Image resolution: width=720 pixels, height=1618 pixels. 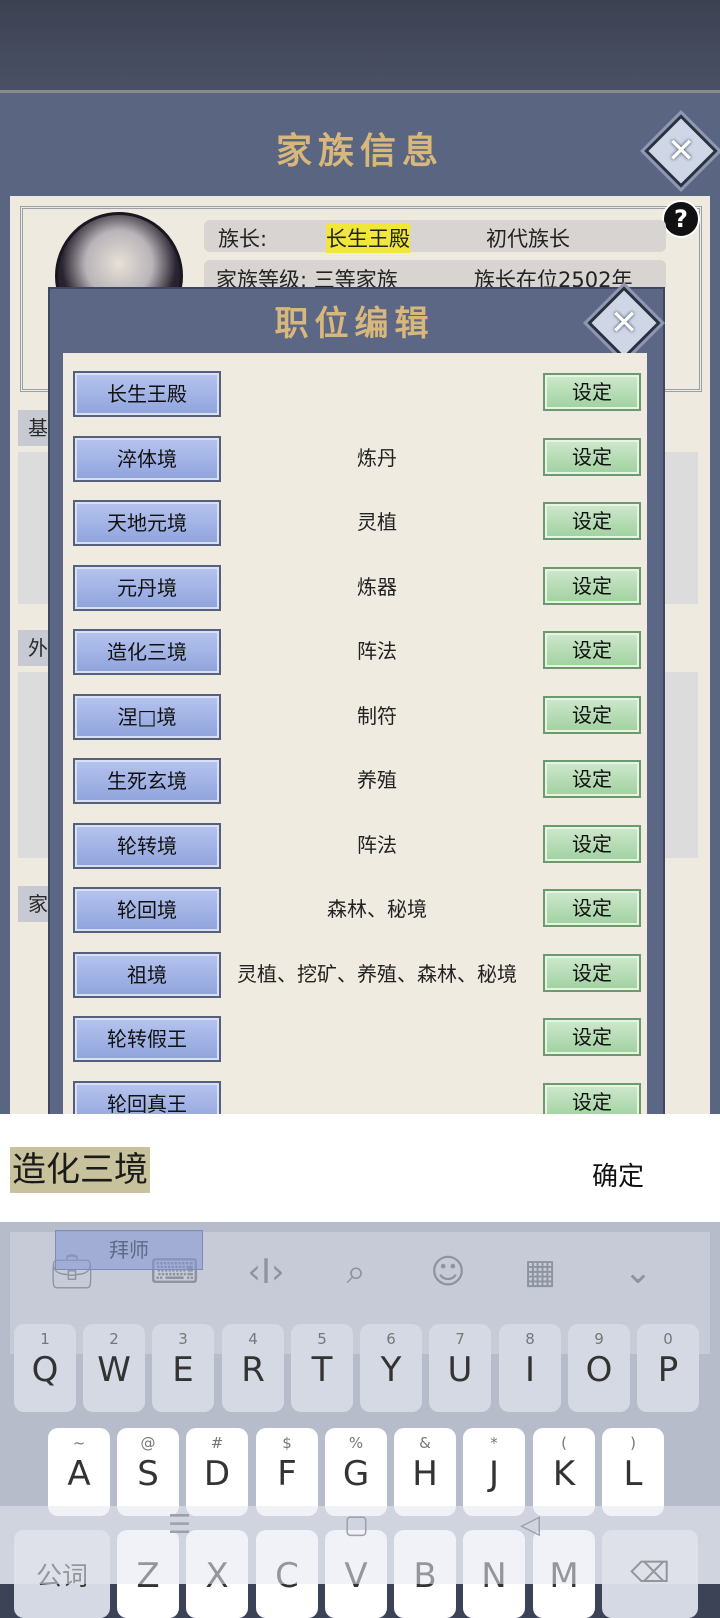 I want to click on realm-button: 轮回境, so click(x=147, y=910).